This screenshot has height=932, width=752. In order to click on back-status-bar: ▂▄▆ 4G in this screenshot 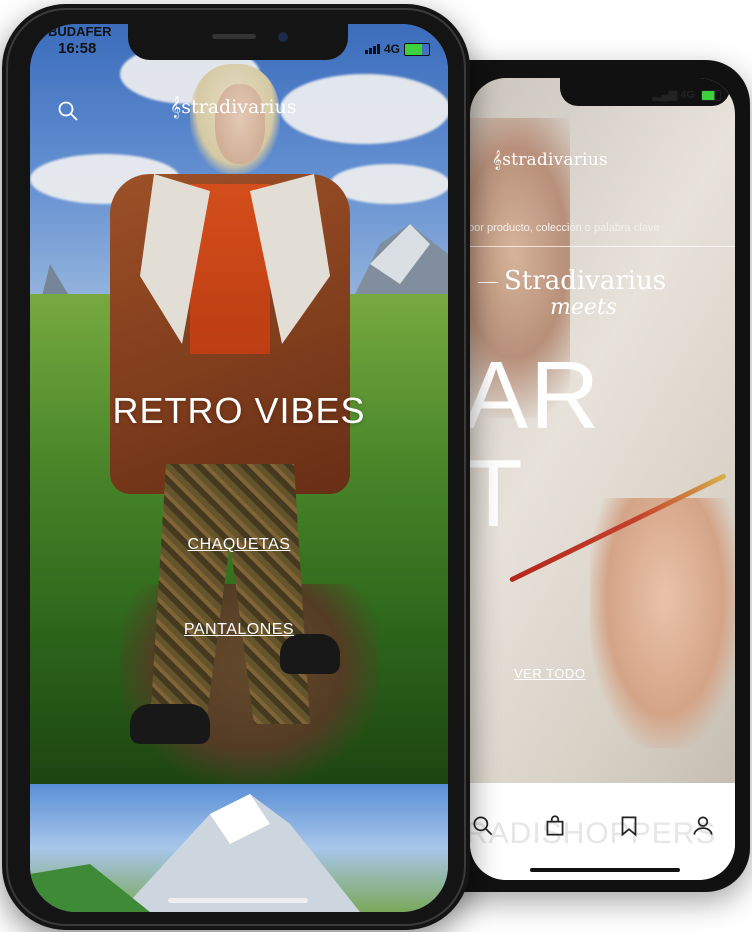, I will do `click(686, 94)`.